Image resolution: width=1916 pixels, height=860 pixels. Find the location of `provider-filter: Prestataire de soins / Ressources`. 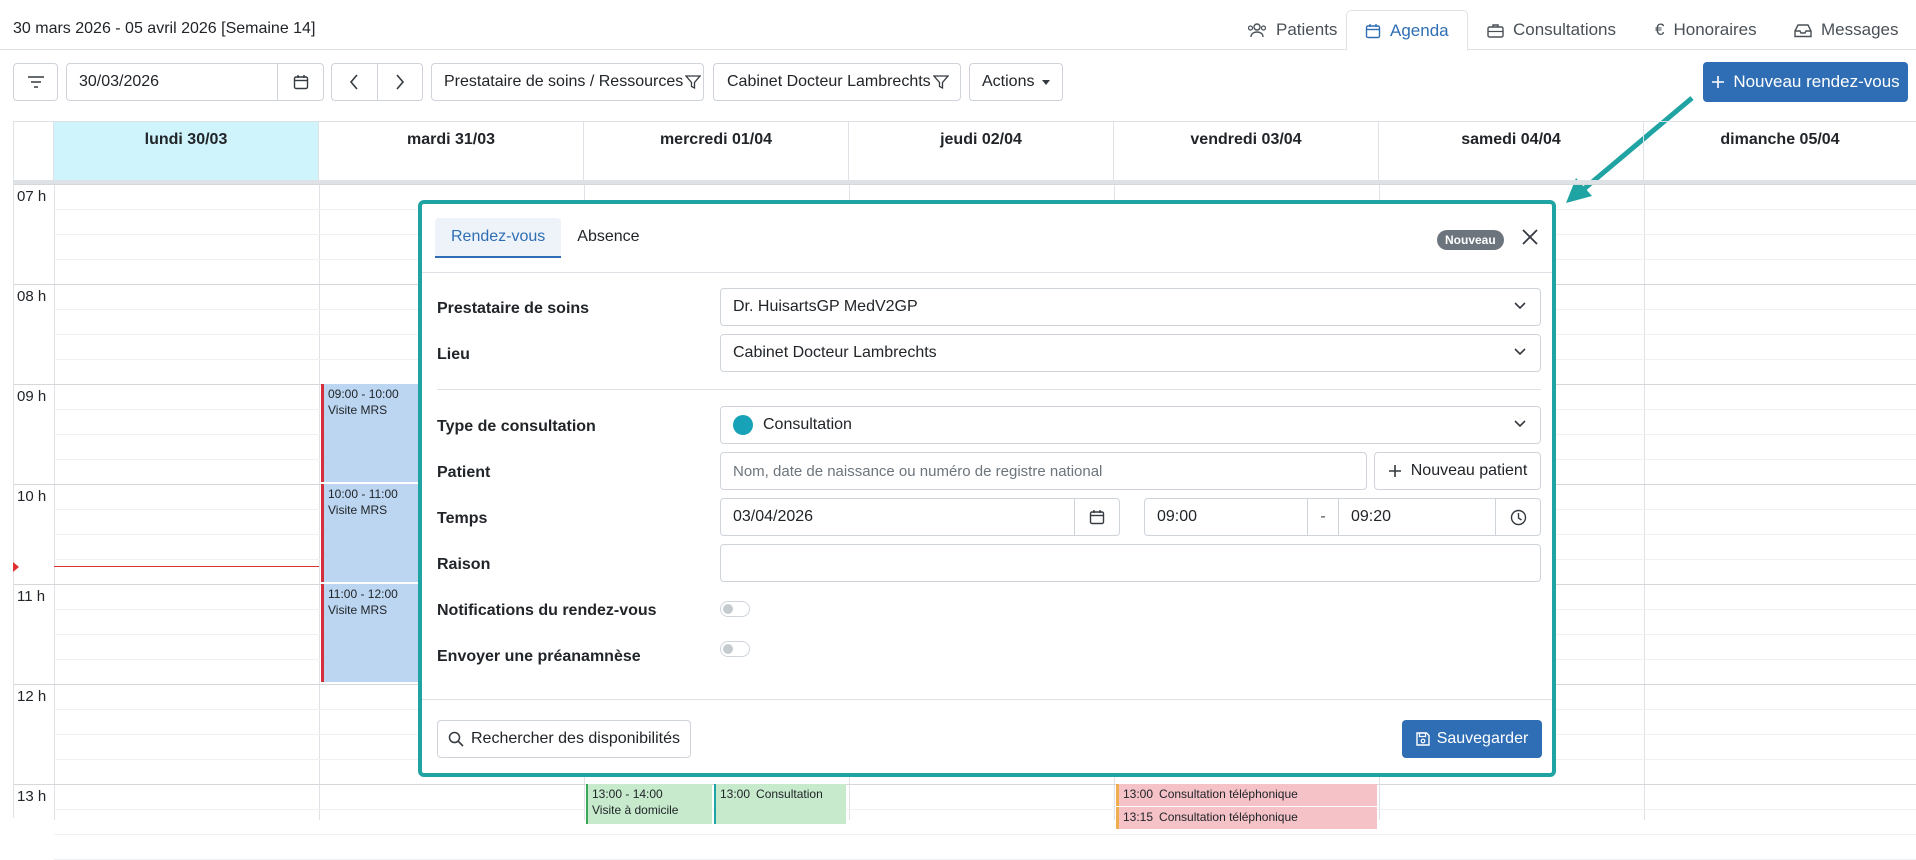

provider-filter: Prestataire de soins / Ressources is located at coordinates (567, 82).